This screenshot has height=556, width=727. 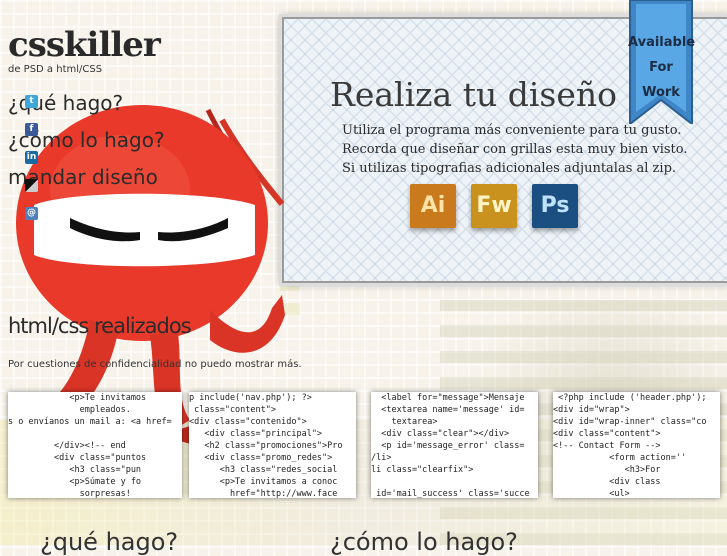 What do you see at coordinates (404, 422) in the screenshot?
I see `code-line: textarea>` at bounding box center [404, 422].